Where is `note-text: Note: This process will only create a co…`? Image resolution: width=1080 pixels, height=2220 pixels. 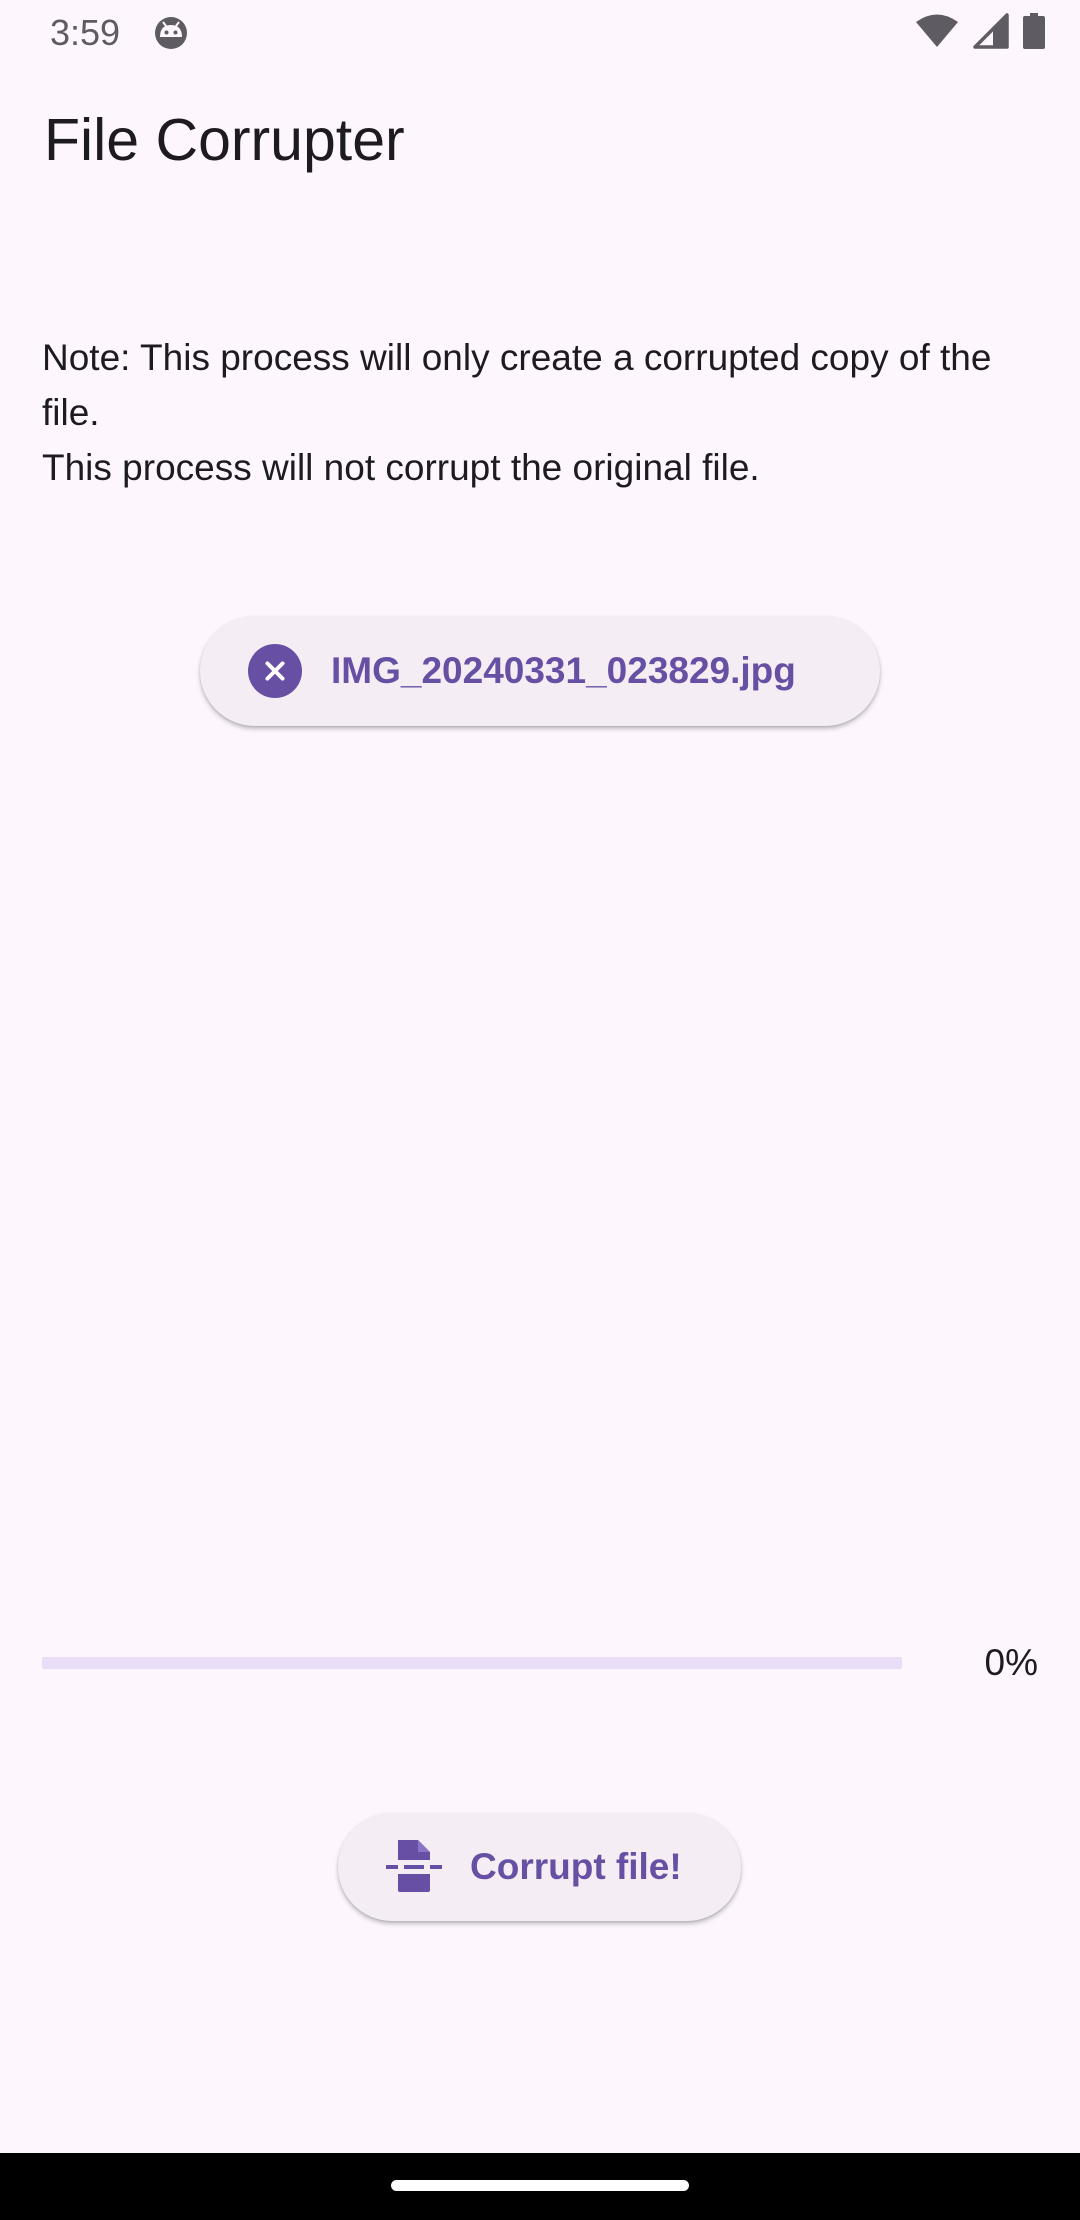
note-text: Note: This process will only create a co… is located at coordinates (542, 412).